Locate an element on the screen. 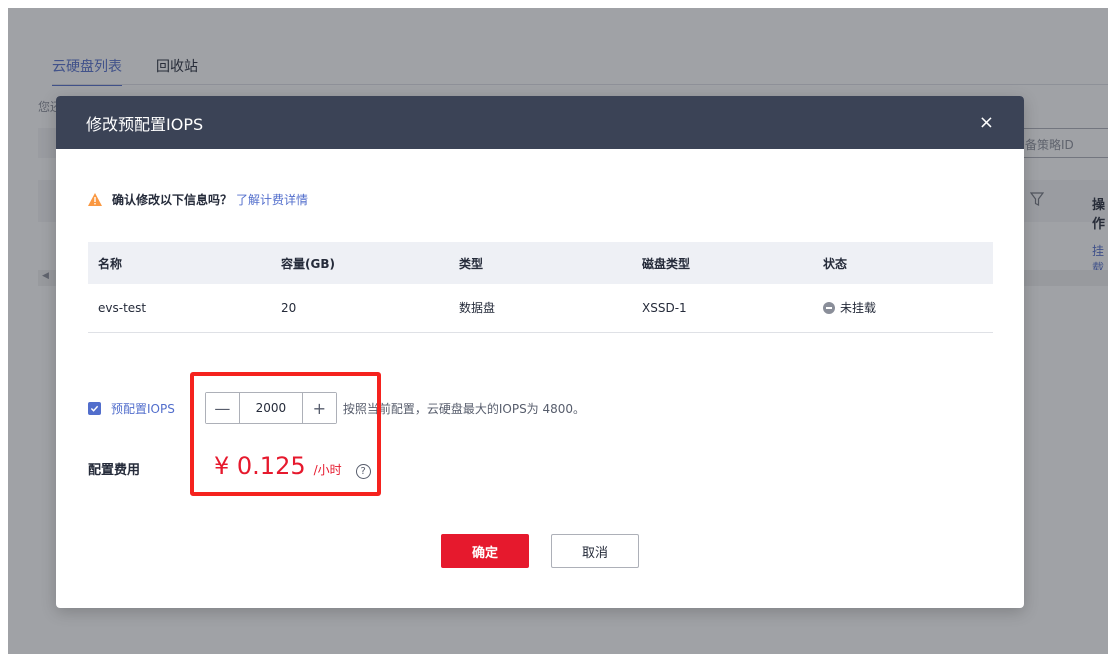 This screenshot has width=1108, height=654. table-row: evs-test 20 数据盘 XSSD-1 未挂载 is located at coordinates (540, 308).